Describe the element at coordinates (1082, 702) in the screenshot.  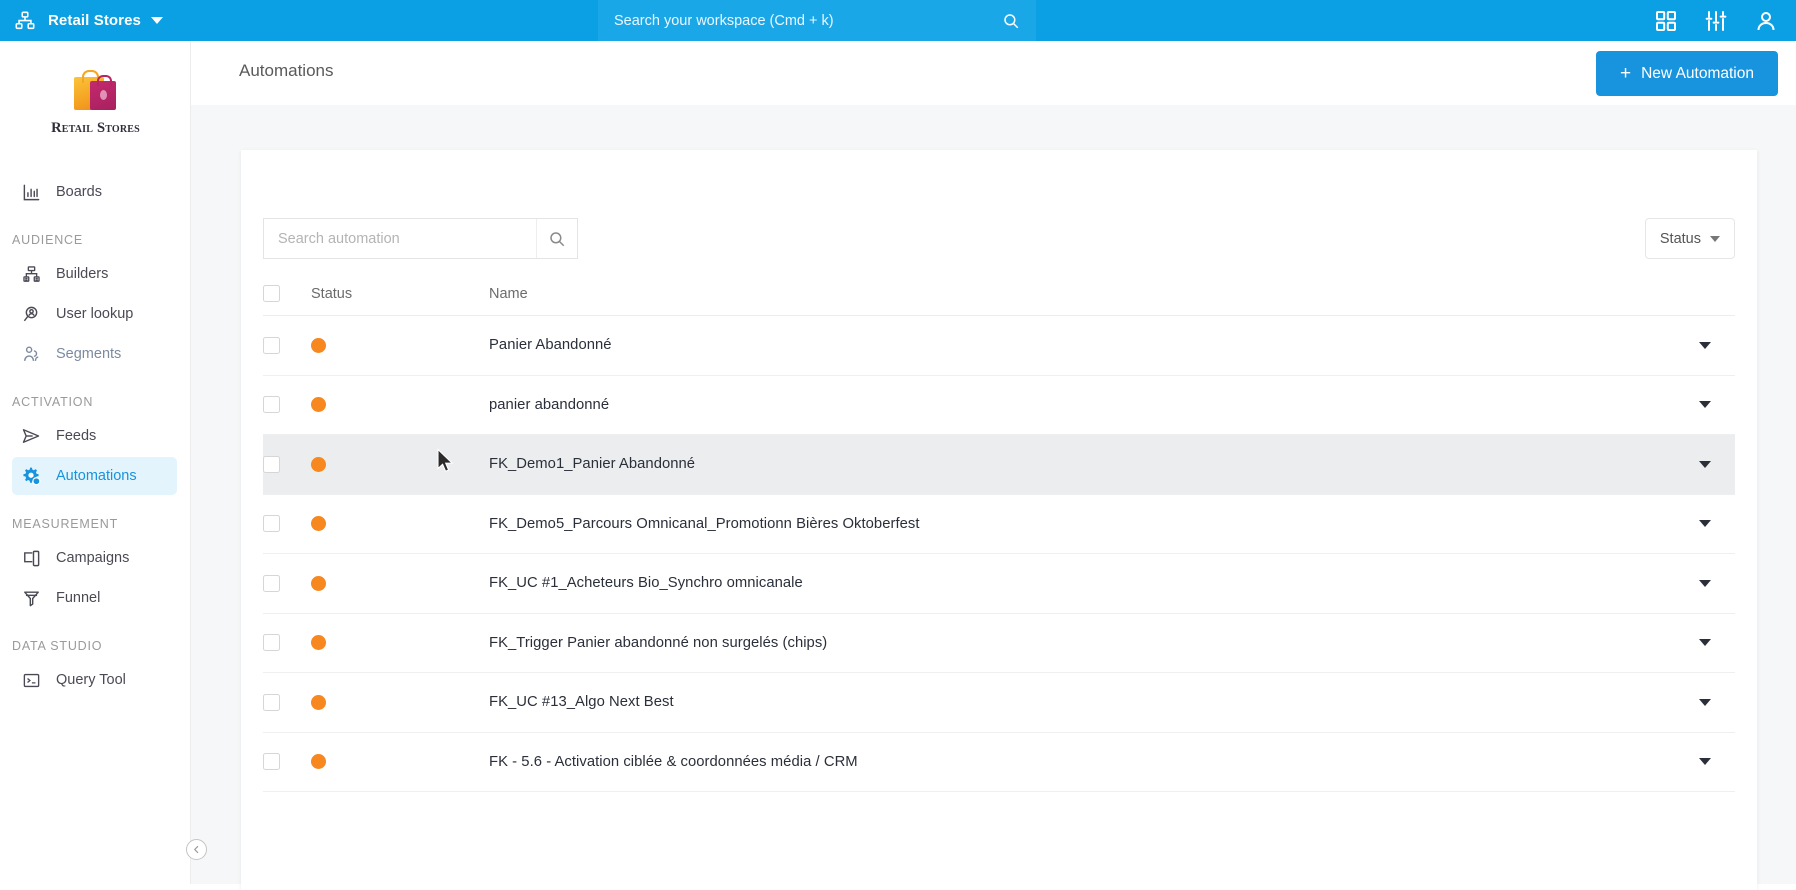
I see `row-name-label: FK_UC #13_Algo Next Best` at that location.